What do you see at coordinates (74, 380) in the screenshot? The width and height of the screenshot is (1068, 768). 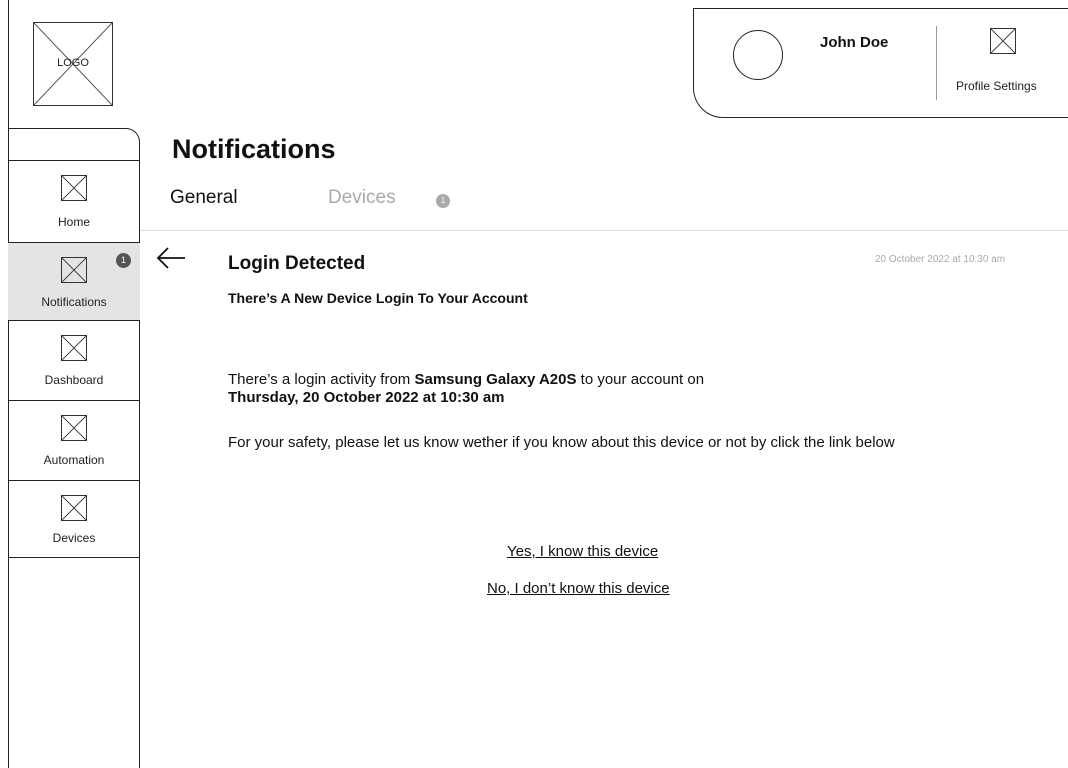 I see `sidebar-item-label: Dashboard` at bounding box center [74, 380].